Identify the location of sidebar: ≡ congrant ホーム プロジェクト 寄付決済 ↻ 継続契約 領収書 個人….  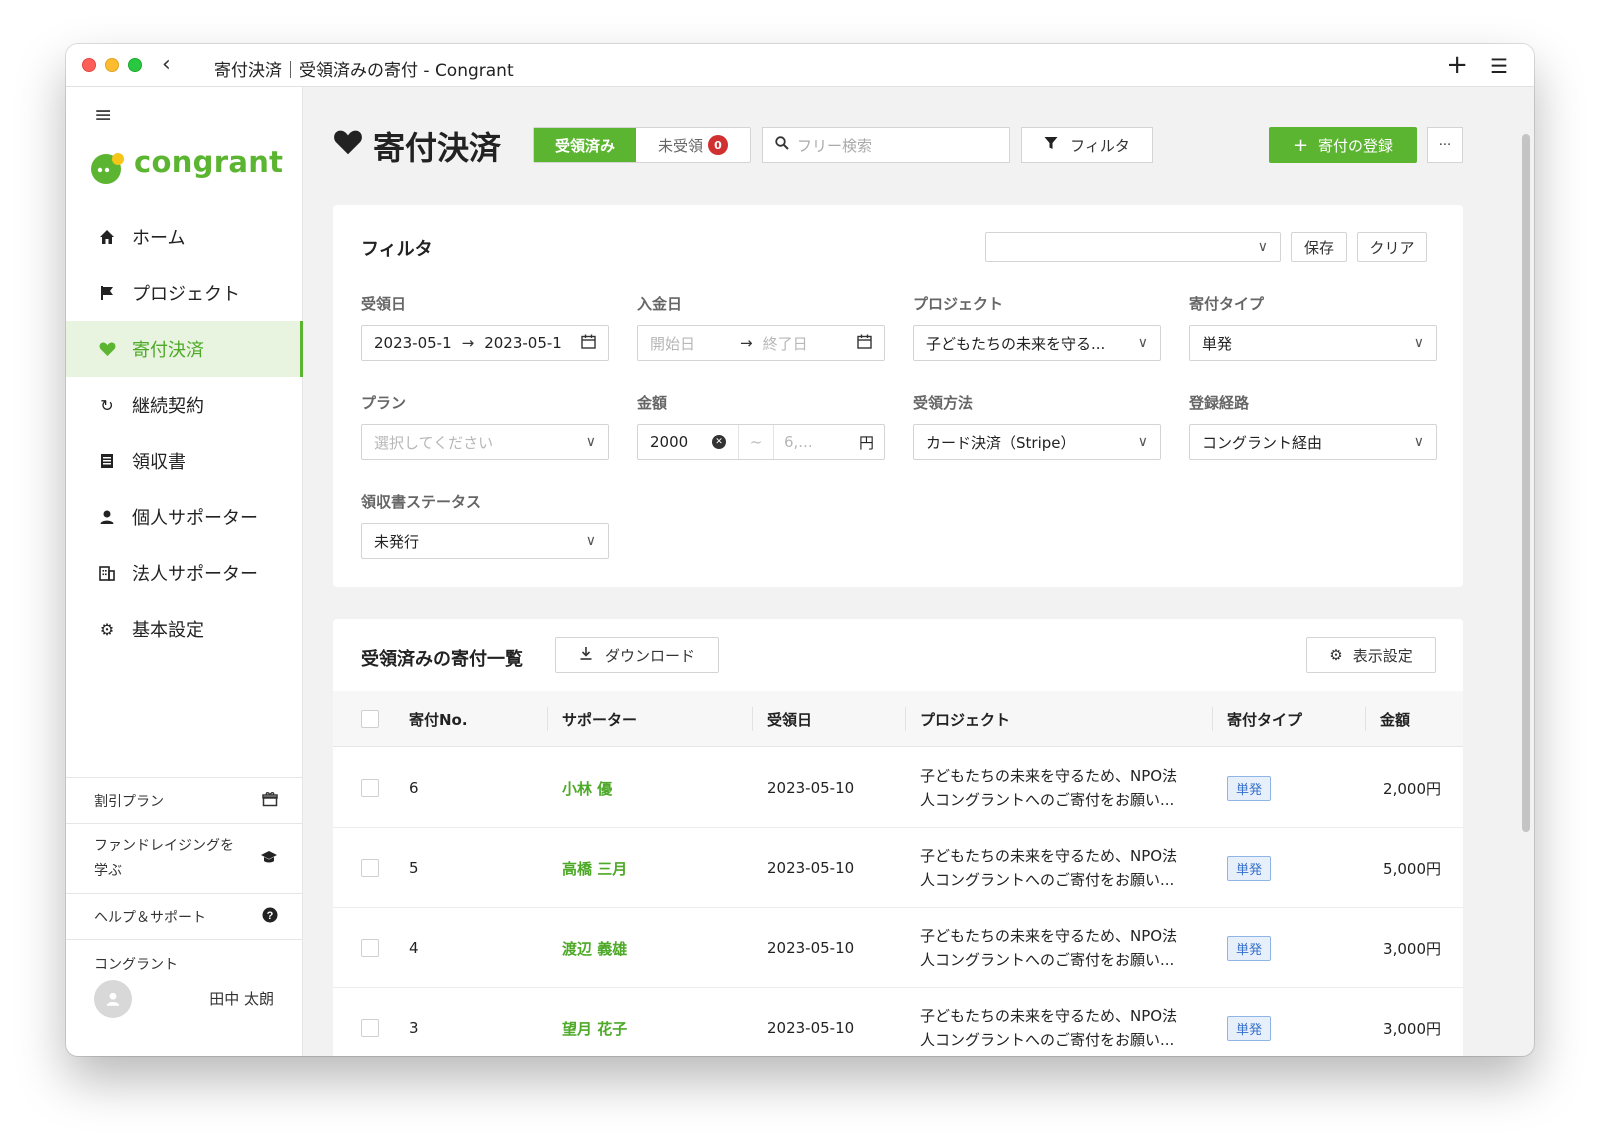
(184, 571).